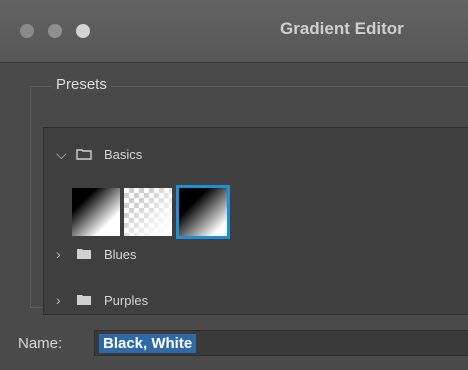 The height and width of the screenshot is (370, 468). I want to click on folder-basics: ⌵ Basics, so click(256, 156).